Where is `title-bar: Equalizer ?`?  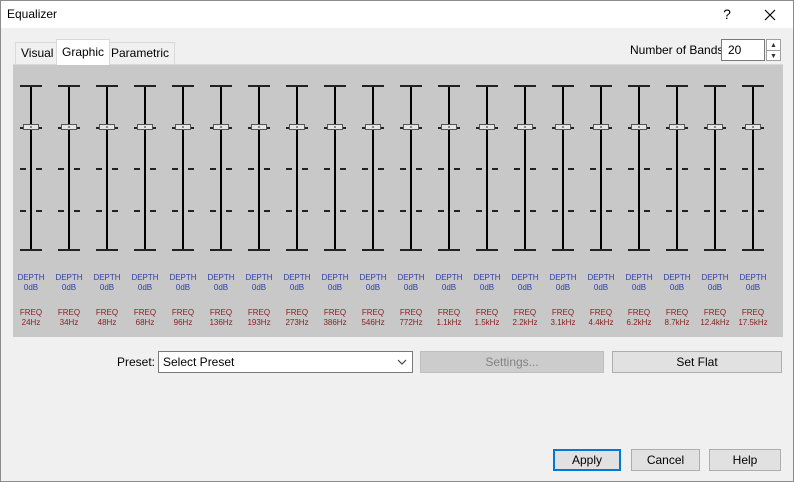
title-bar: Equalizer ? is located at coordinates (397, 14).